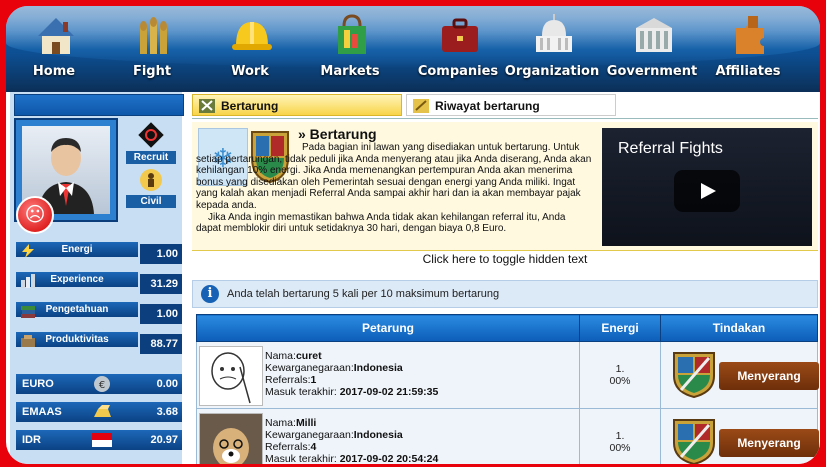 The height and width of the screenshot is (467, 826). What do you see at coordinates (102, 411) in the screenshot?
I see `gold-icon` at bounding box center [102, 411].